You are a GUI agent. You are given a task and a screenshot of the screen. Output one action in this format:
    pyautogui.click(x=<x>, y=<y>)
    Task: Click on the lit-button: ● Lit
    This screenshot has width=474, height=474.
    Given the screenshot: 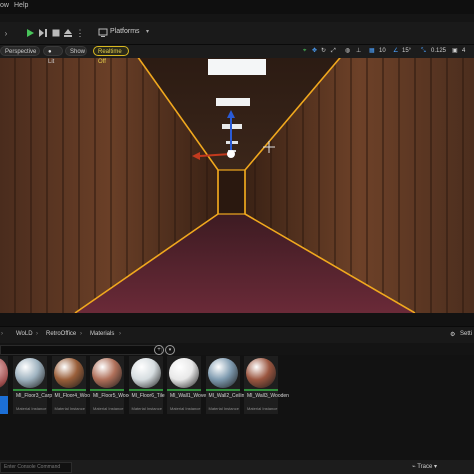 What is the action you would take?
    pyautogui.click(x=53, y=55)
    